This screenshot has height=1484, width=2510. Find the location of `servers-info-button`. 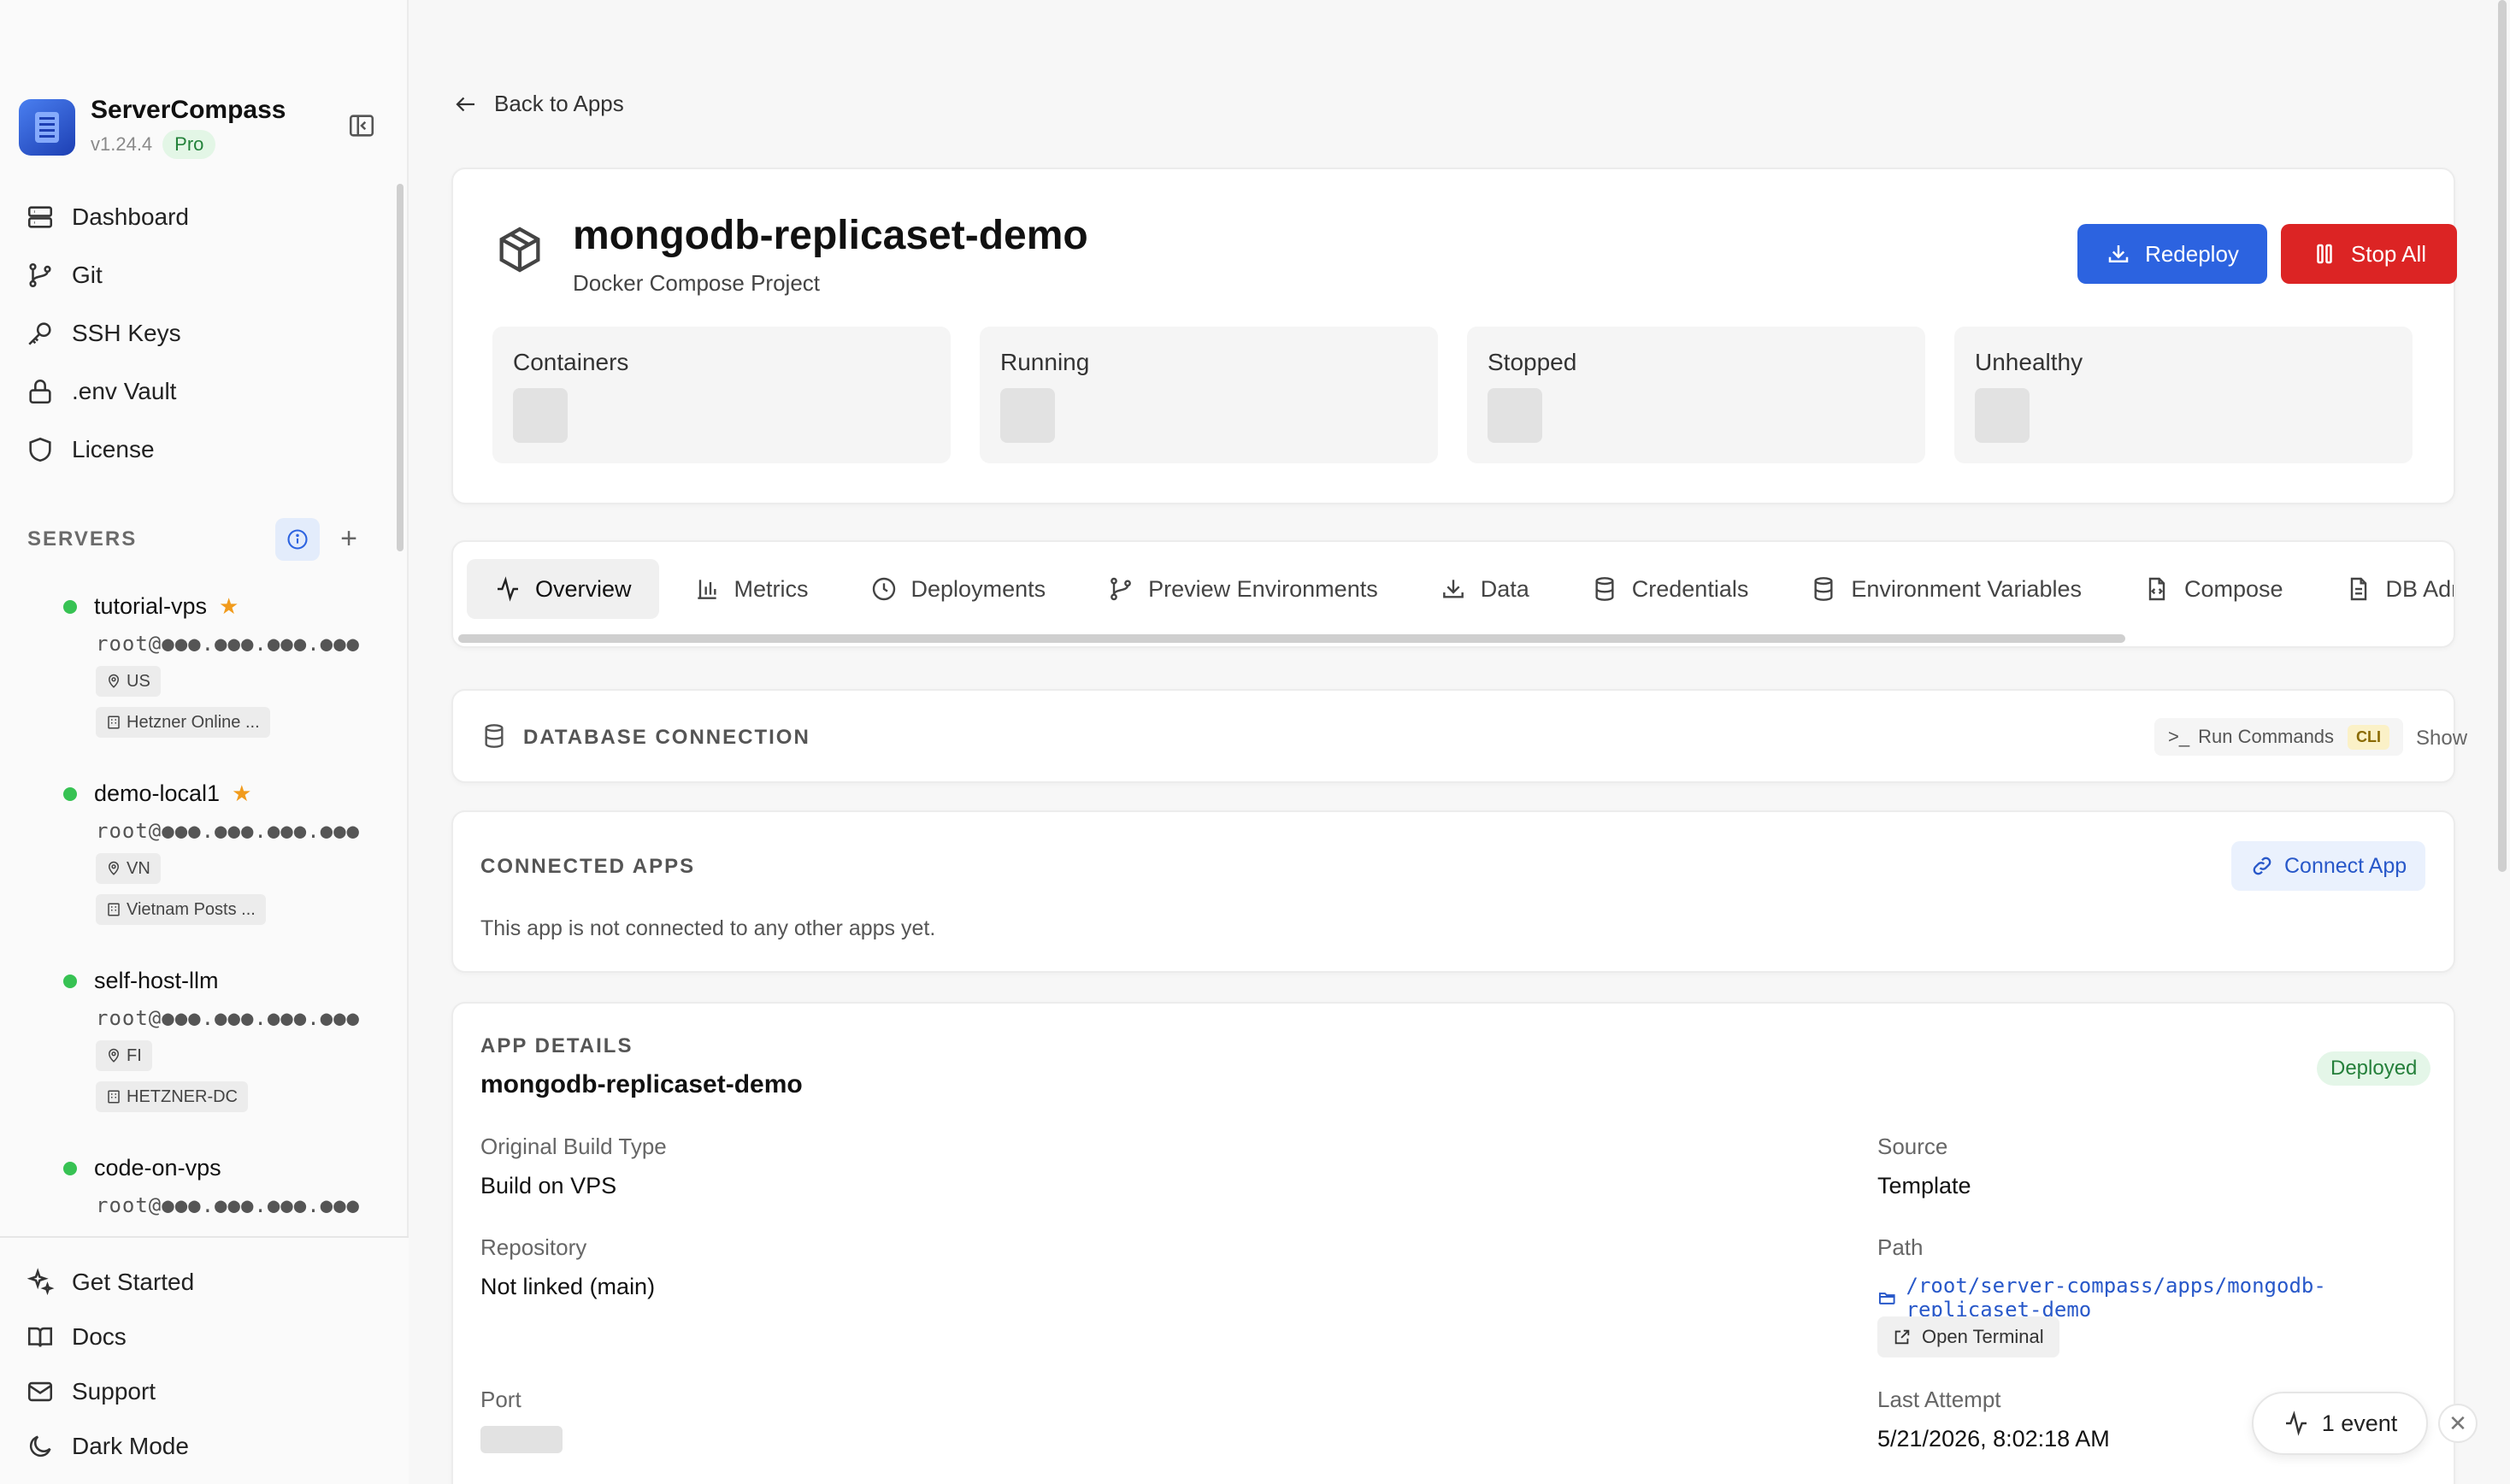

servers-info-button is located at coordinates (298, 539).